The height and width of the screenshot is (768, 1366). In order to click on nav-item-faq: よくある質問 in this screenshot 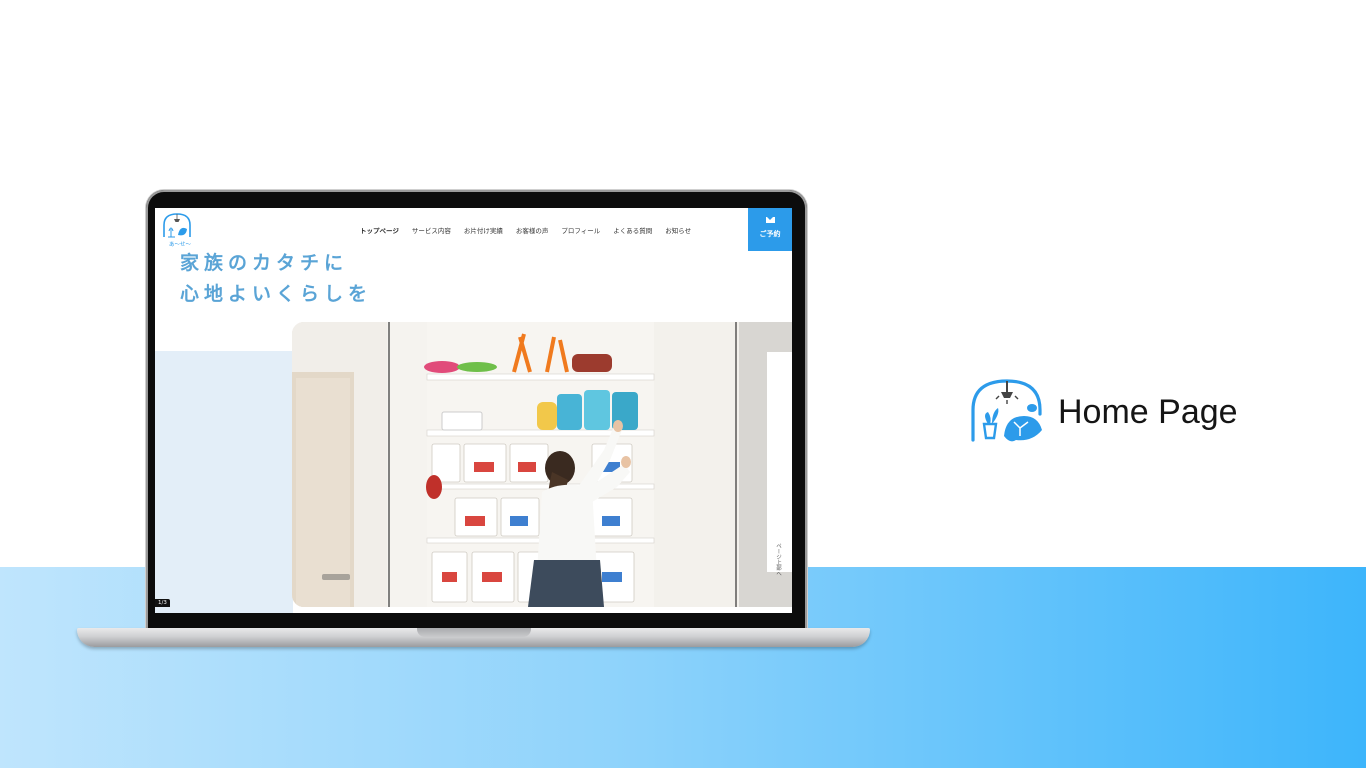, I will do `click(632, 230)`.